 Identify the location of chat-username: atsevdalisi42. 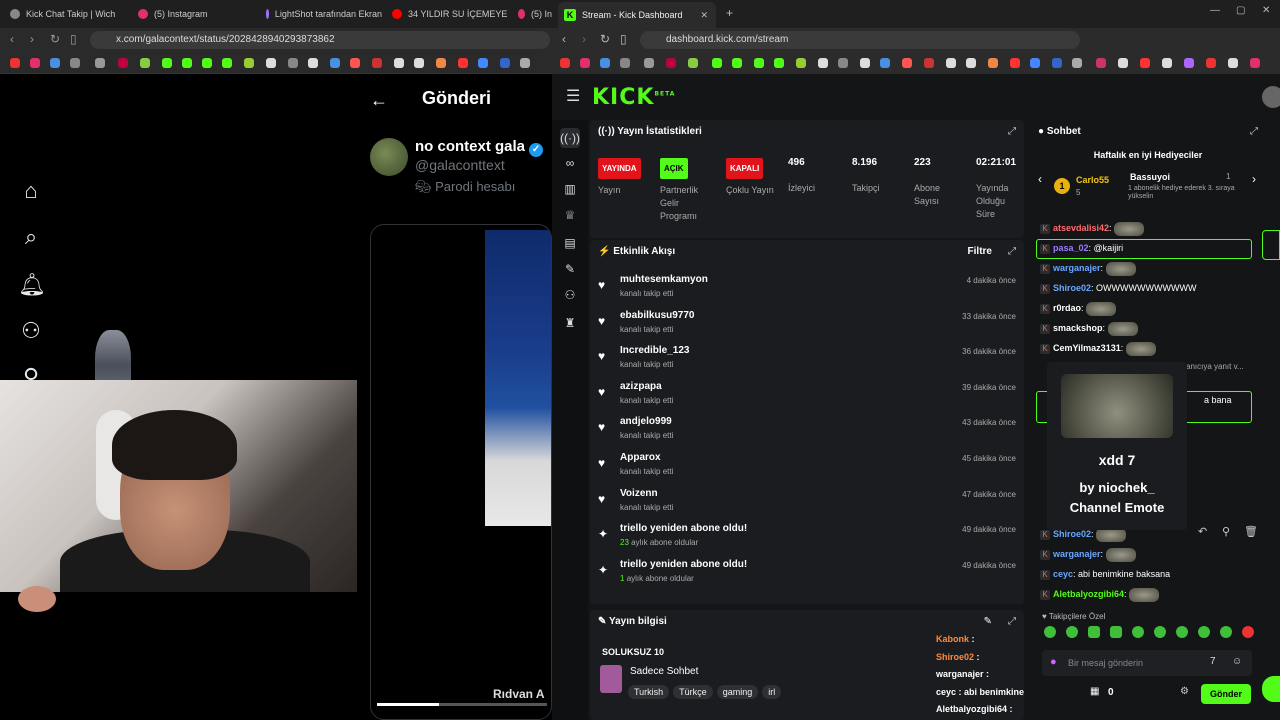
(1081, 228).